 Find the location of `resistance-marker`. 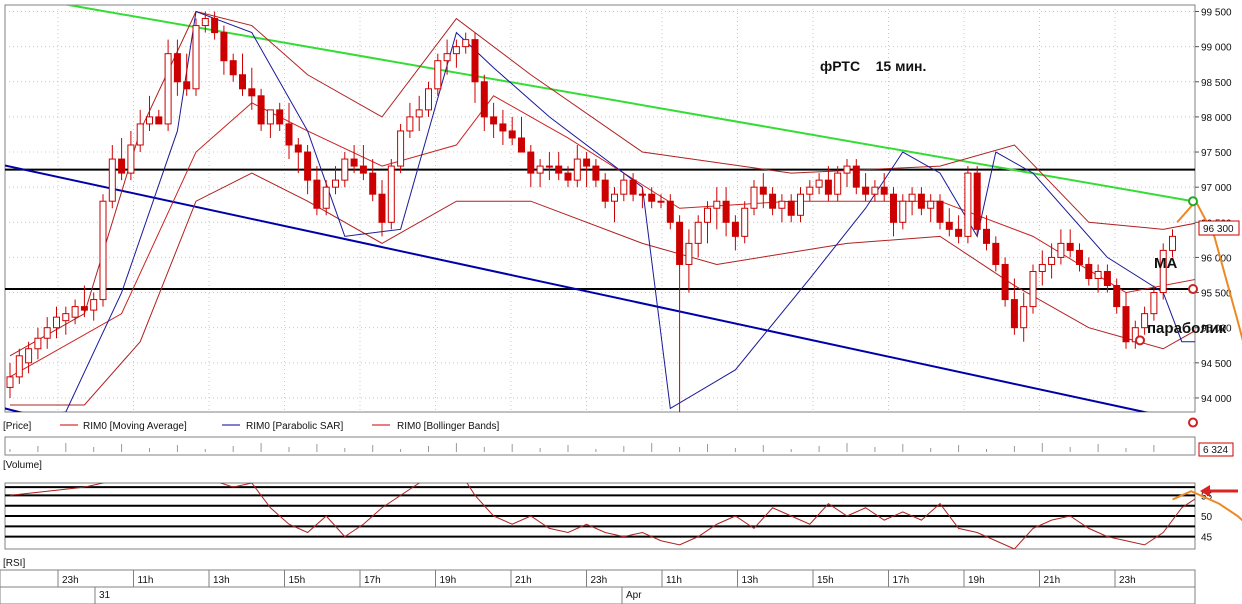

resistance-marker is located at coordinates (1193, 201).